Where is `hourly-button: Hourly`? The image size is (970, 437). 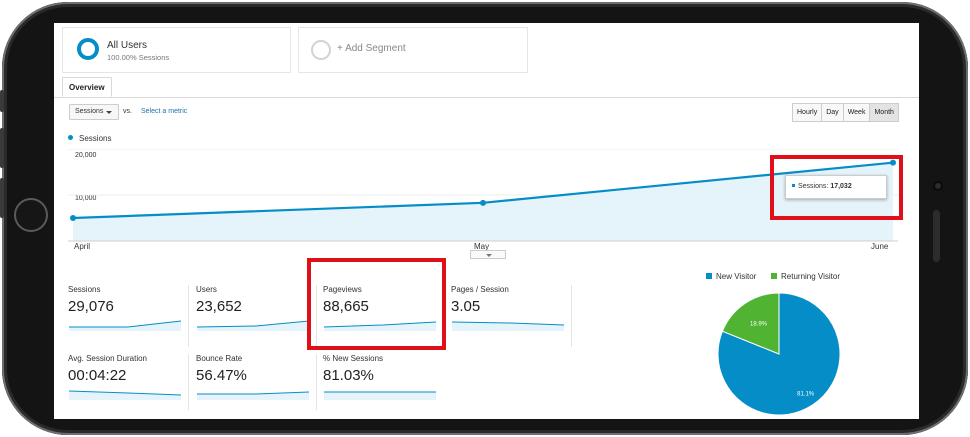 hourly-button: Hourly is located at coordinates (807, 112).